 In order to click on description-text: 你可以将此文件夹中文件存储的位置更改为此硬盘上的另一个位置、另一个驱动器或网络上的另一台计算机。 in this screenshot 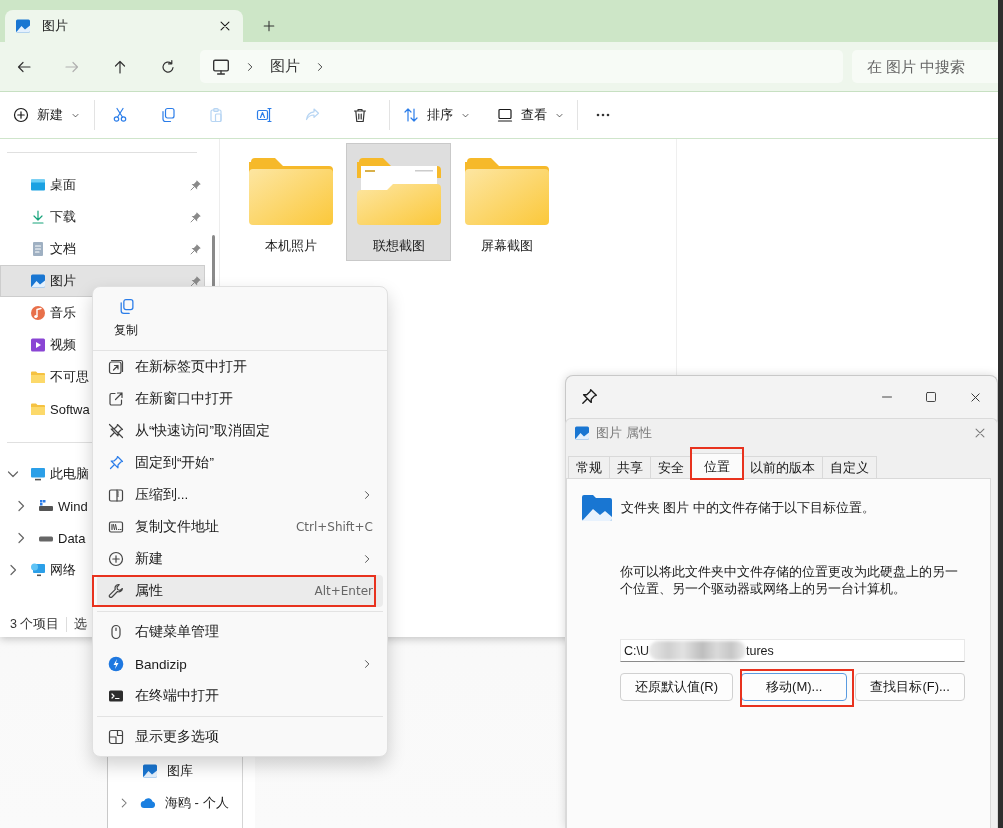, I will do `click(789, 581)`.